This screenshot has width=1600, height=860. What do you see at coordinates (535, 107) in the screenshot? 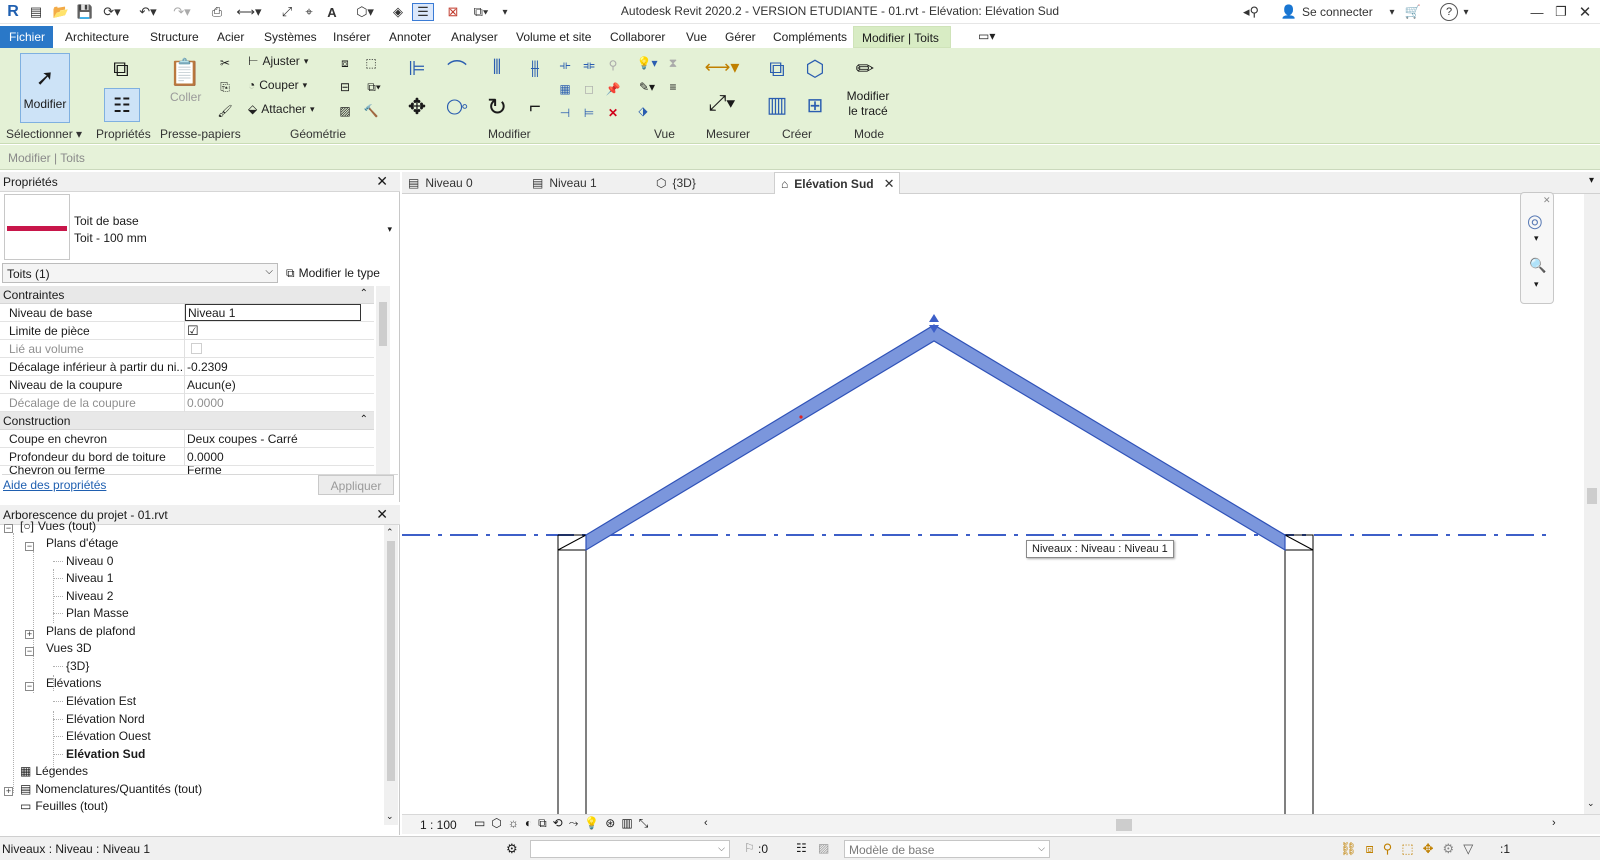
I see `trim-extend-corner-icon: ⌐` at bounding box center [535, 107].